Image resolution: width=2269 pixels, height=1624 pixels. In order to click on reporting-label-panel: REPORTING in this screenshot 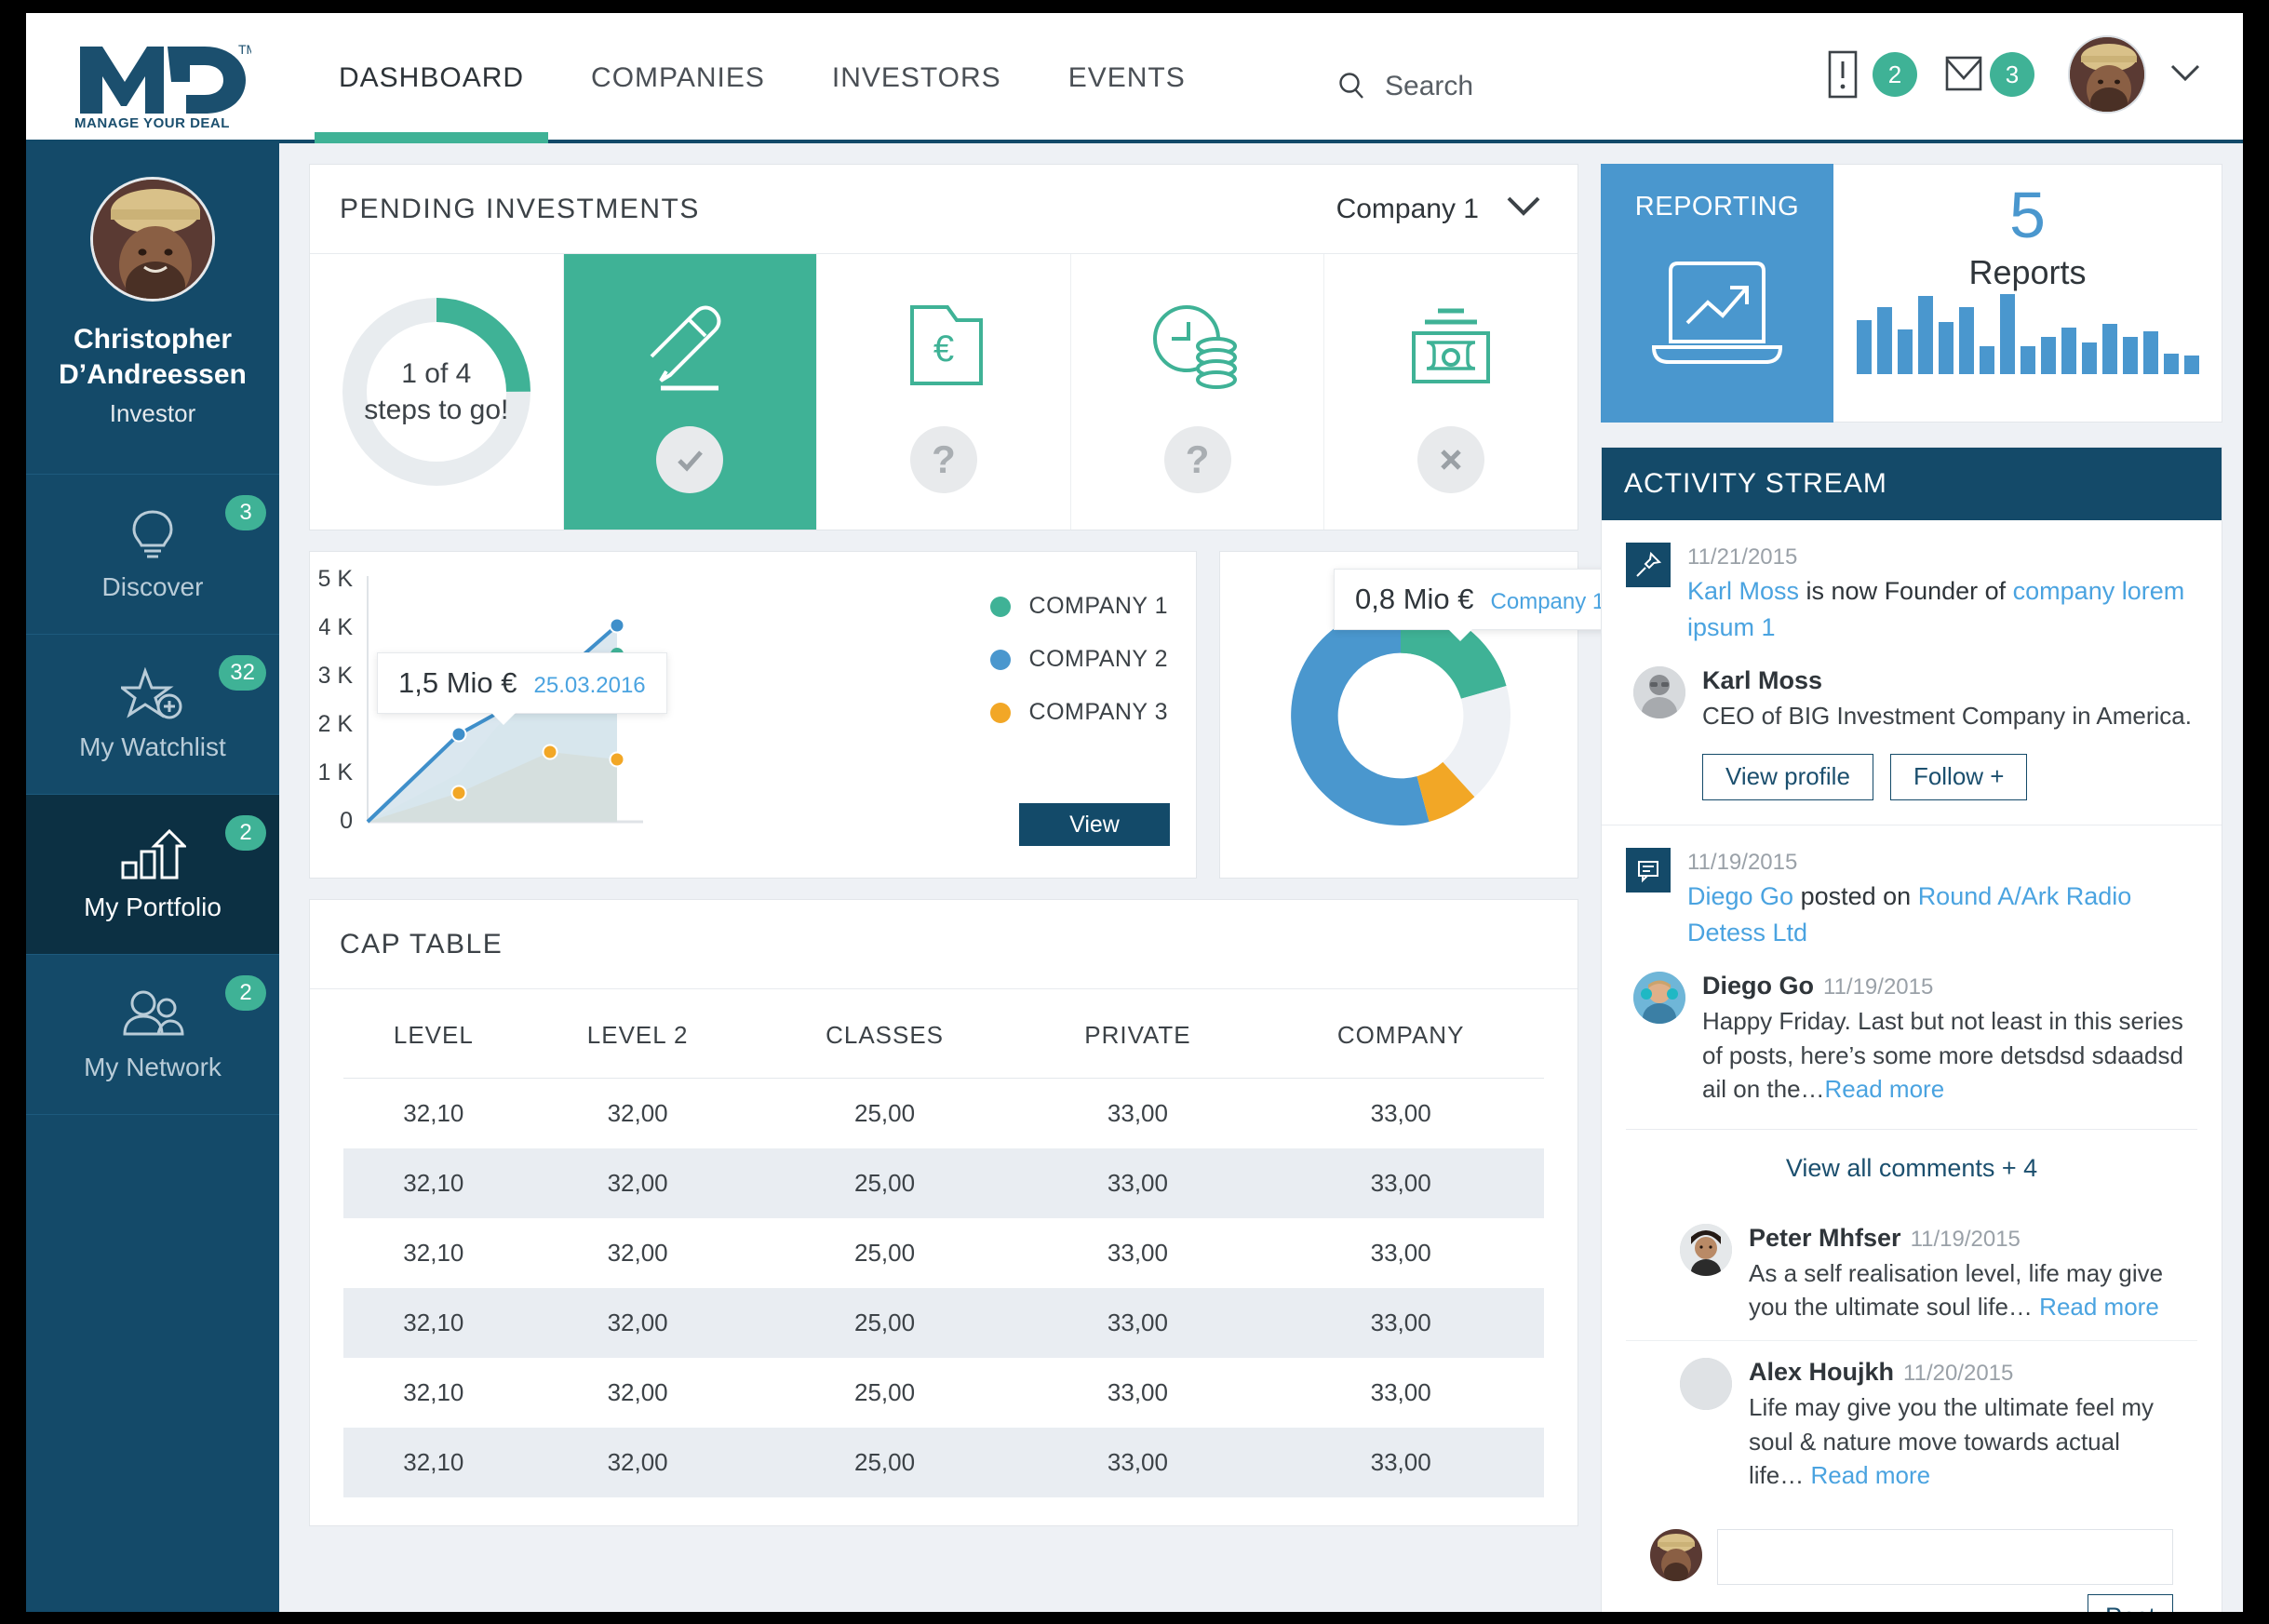, I will do `click(1717, 294)`.